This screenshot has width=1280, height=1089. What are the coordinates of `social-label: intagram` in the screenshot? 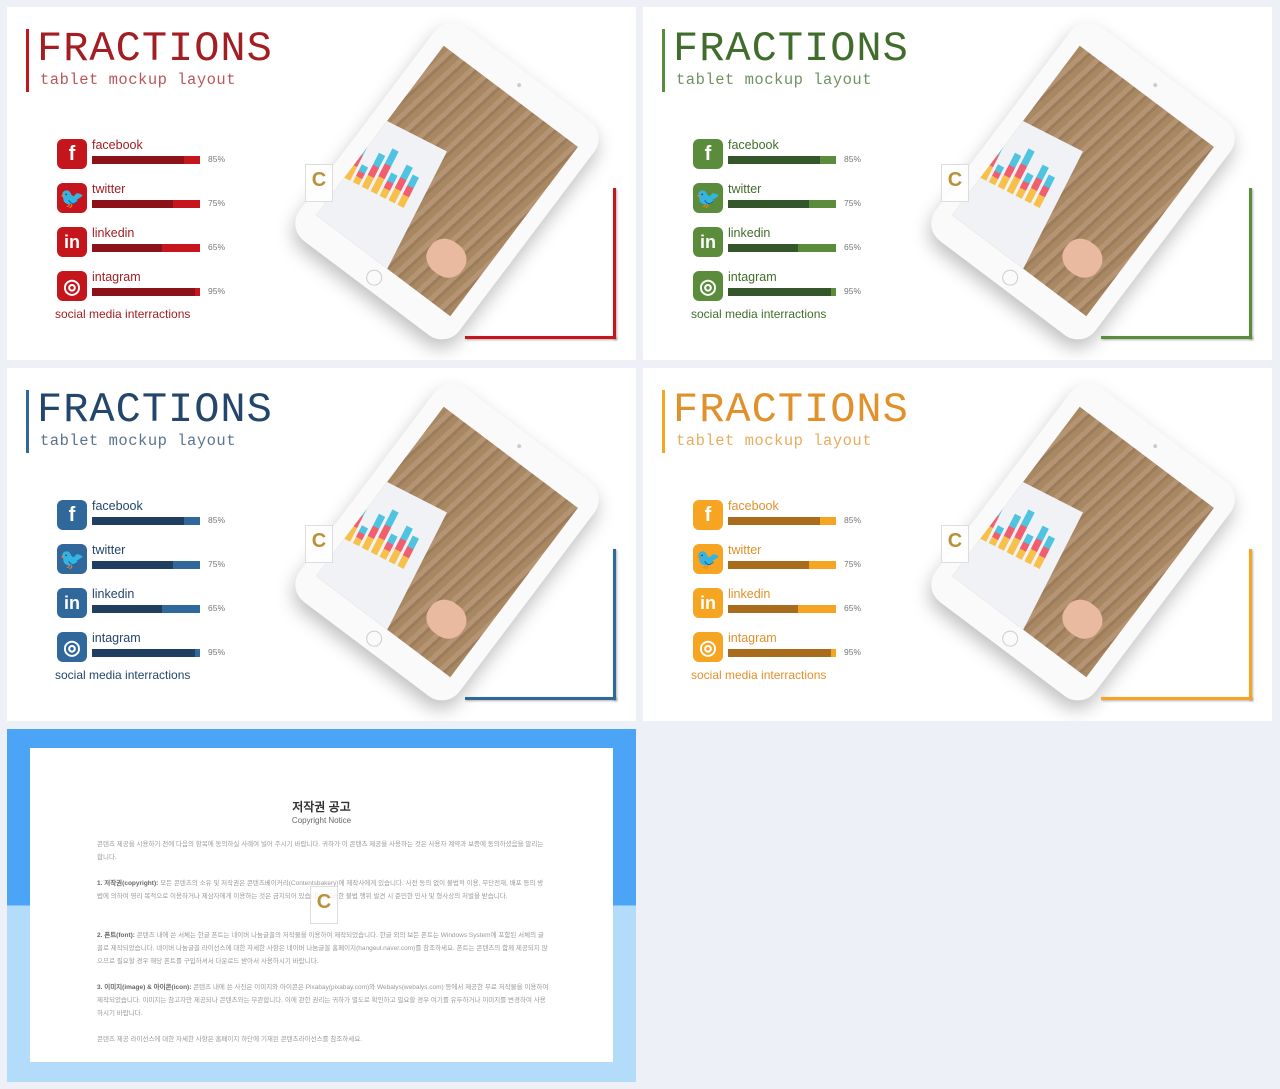 It's located at (116, 277).